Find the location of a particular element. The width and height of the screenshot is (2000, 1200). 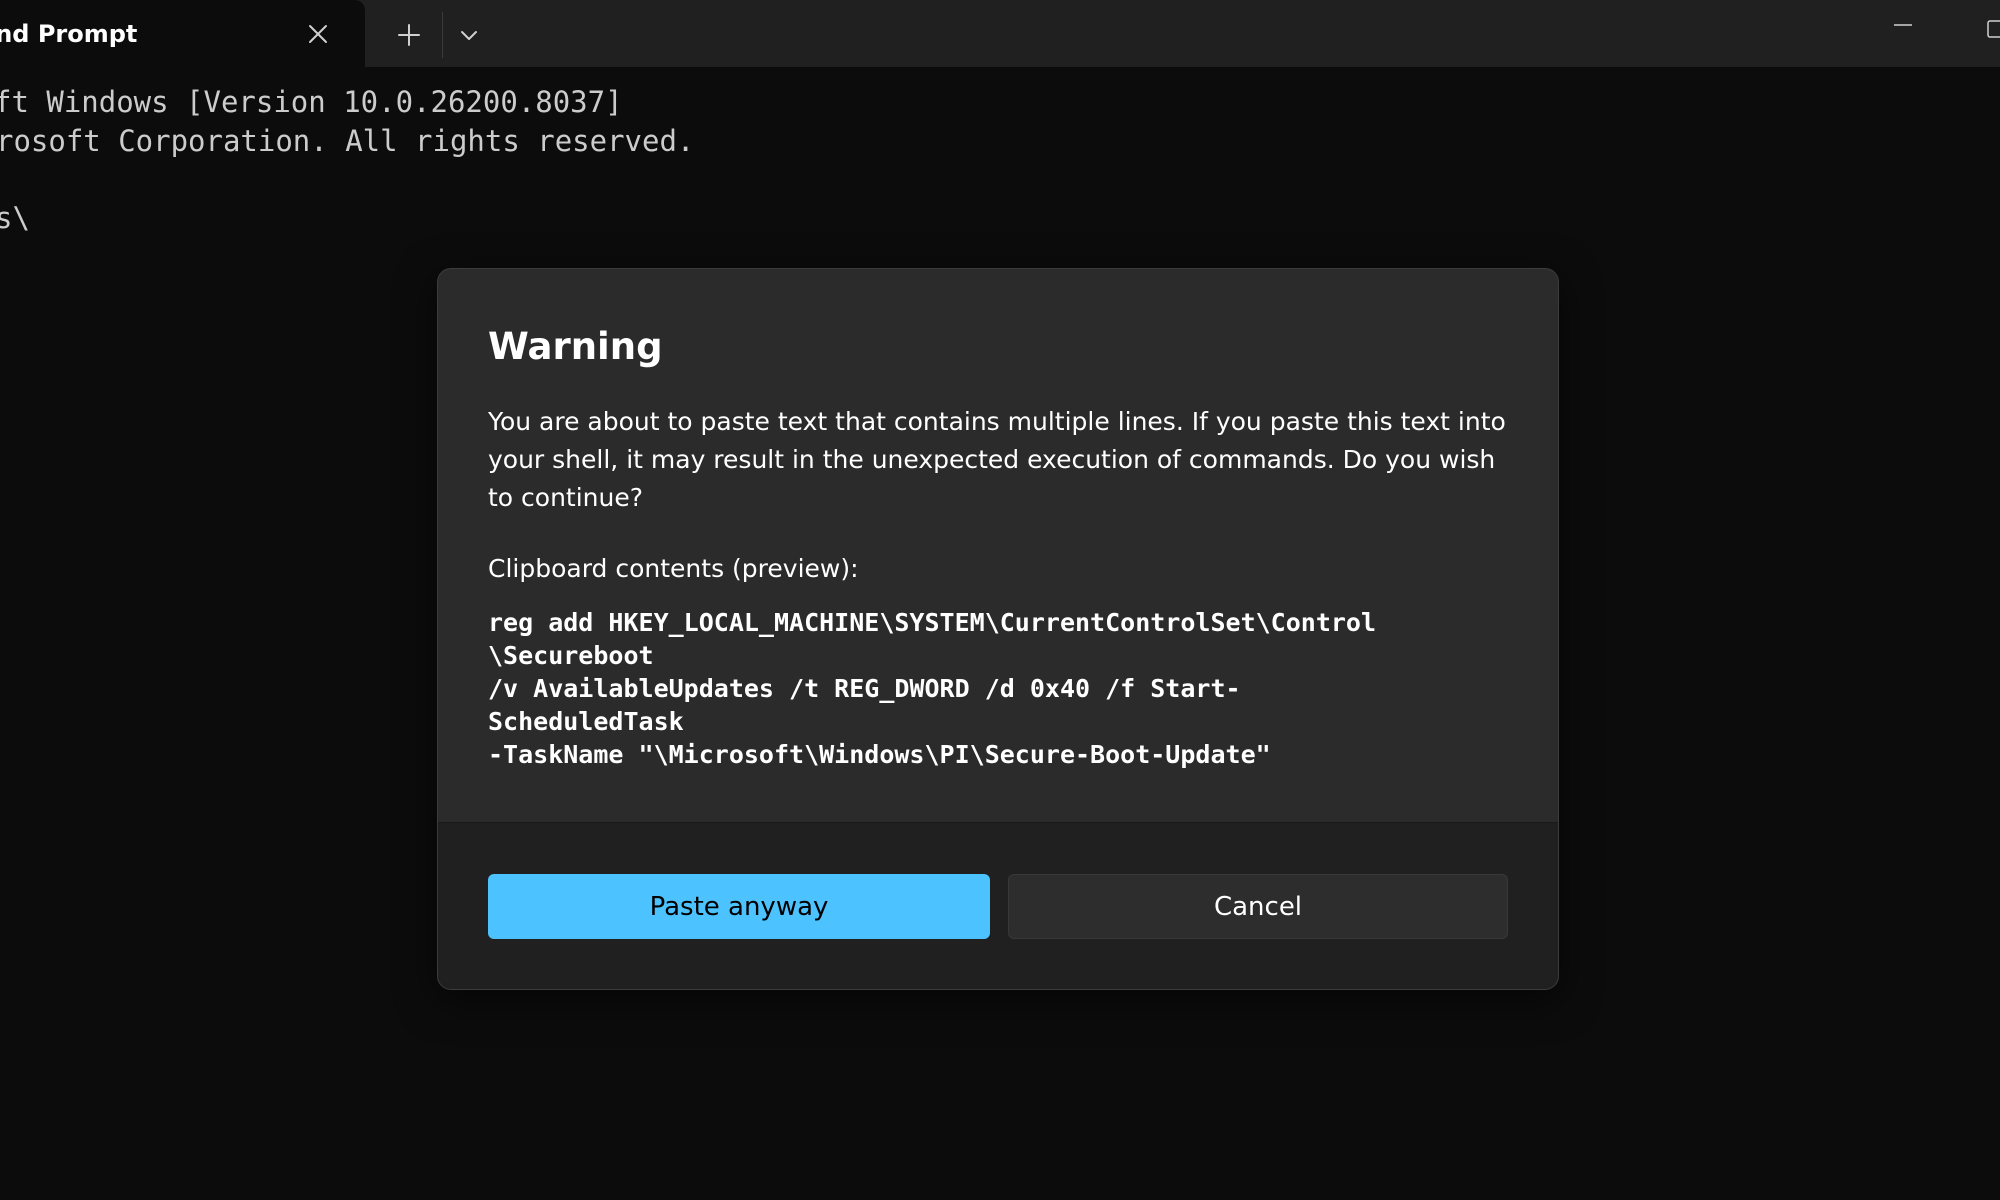

clipboard-label: Clipboard contents (preview): is located at coordinates (673, 568).